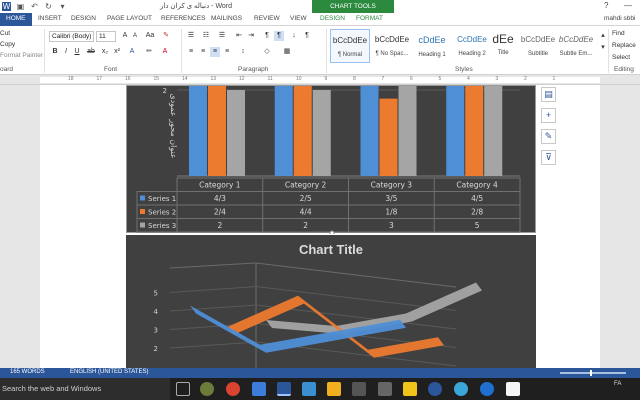 This screenshot has width=640, height=400. Describe the element at coordinates (267, 52) in the screenshot. I see `shading-icon: ◇` at that location.